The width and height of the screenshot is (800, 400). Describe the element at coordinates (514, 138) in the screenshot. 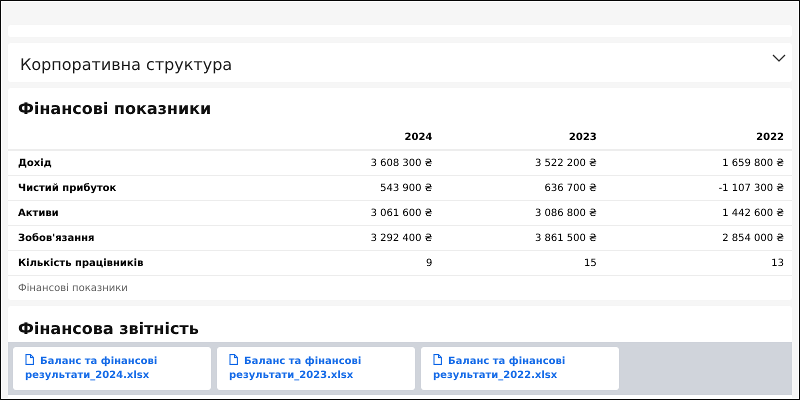

I see `column-header: 2023` at that location.